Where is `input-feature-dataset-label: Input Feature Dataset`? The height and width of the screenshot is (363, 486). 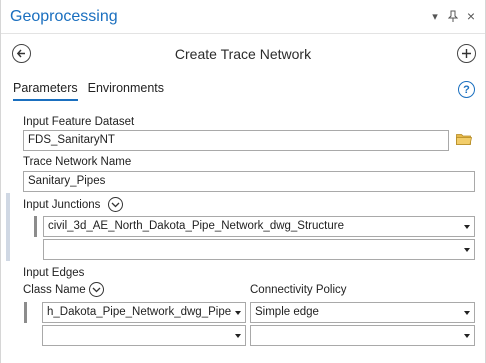 input-feature-dataset-label: Input Feature Dataset is located at coordinates (79, 122).